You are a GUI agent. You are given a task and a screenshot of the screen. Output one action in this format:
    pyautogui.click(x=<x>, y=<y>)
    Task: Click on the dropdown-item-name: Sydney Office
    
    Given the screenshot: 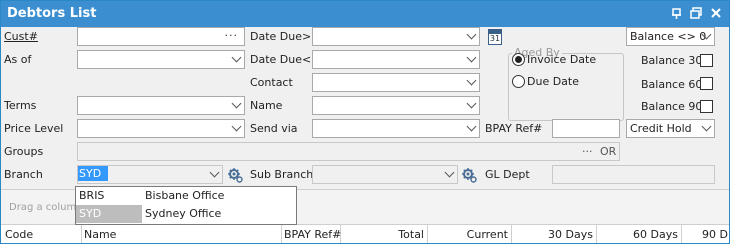 What is the action you would take?
    pyautogui.click(x=183, y=213)
    